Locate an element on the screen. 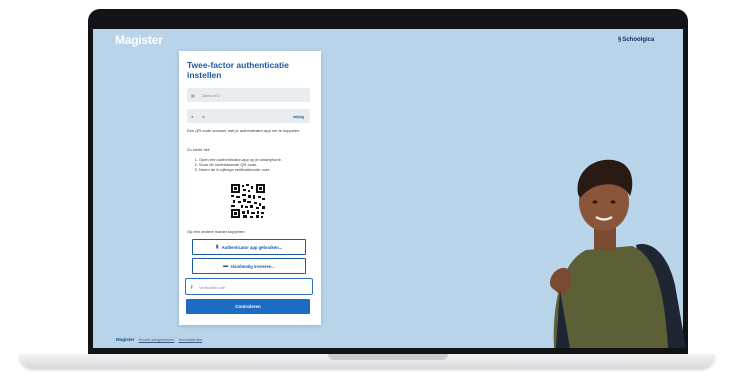 The width and height of the screenshot is (734, 377). edit-user-link: wijzig is located at coordinates (298, 116).